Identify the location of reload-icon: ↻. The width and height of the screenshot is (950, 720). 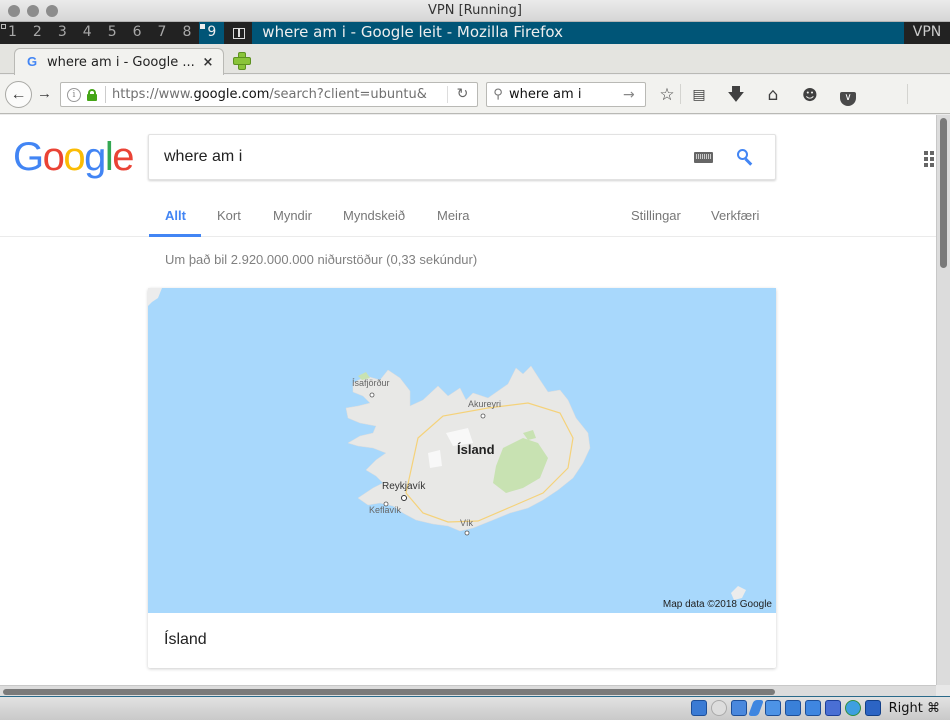
(462, 94).